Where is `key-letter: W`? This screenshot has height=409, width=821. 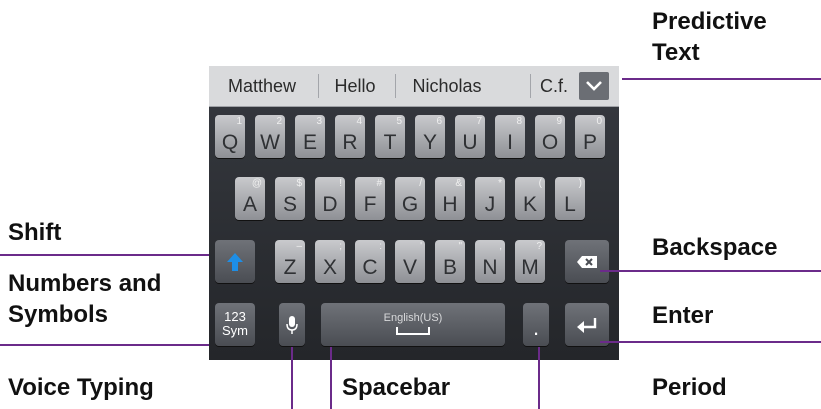 key-letter: W is located at coordinates (270, 142).